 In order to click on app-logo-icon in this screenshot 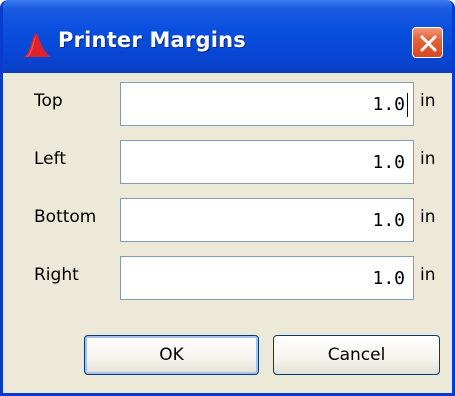, I will do `click(37, 45)`.